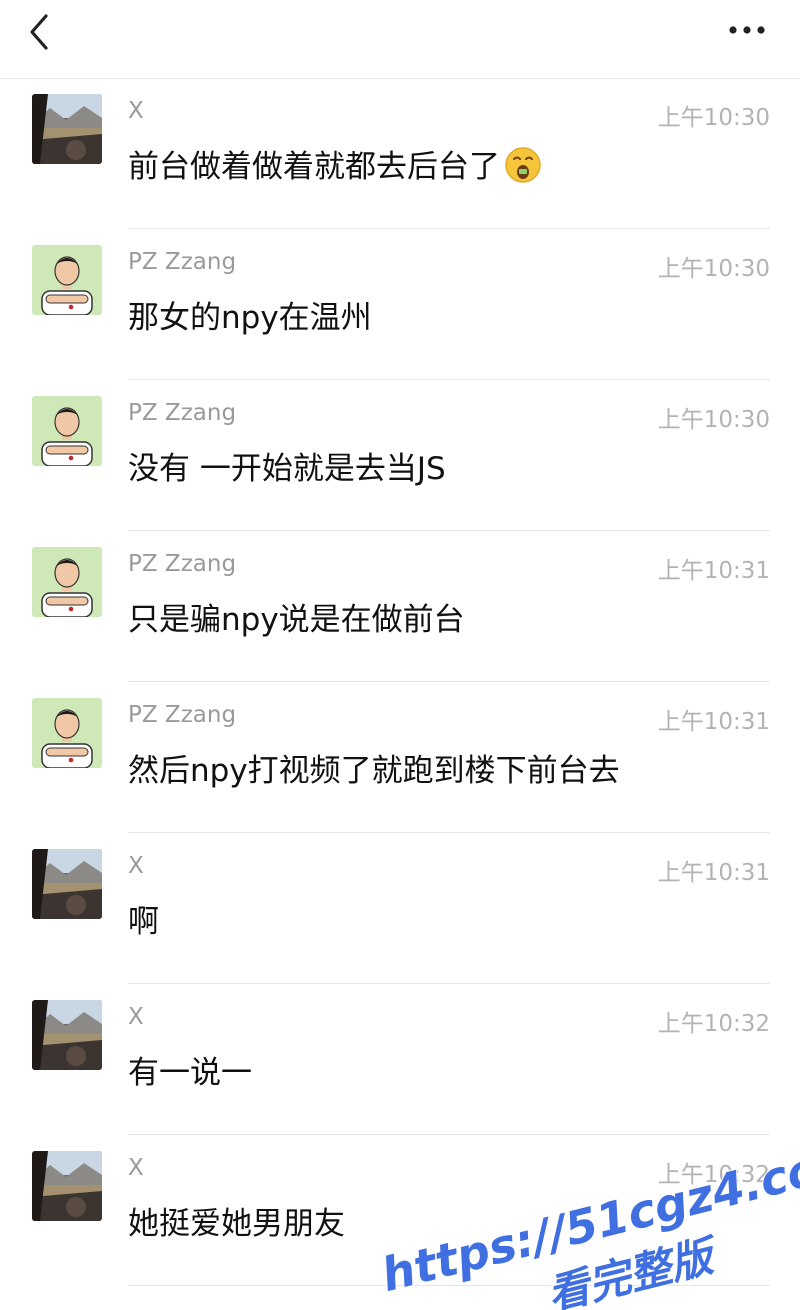 The image size is (800, 1310). What do you see at coordinates (400, 908) in the screenshot?
I see `message-item: X 上午10:31 啊` at bounding box center [400, 908].